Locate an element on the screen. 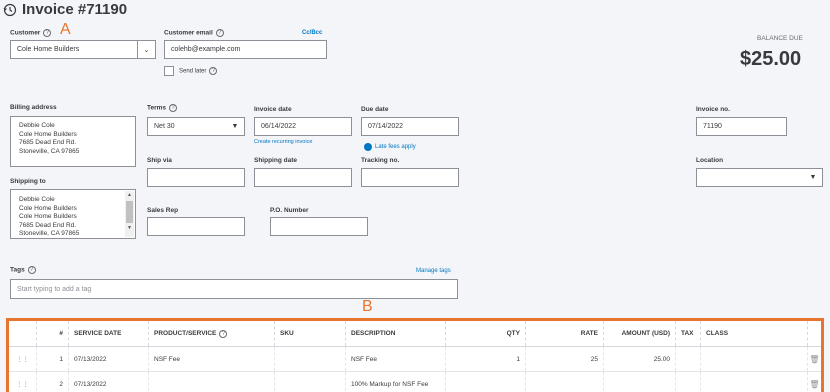 This screenshot has width=830, height=392. invoice-date-label: Invoice date is located at coordinates (273, 109).